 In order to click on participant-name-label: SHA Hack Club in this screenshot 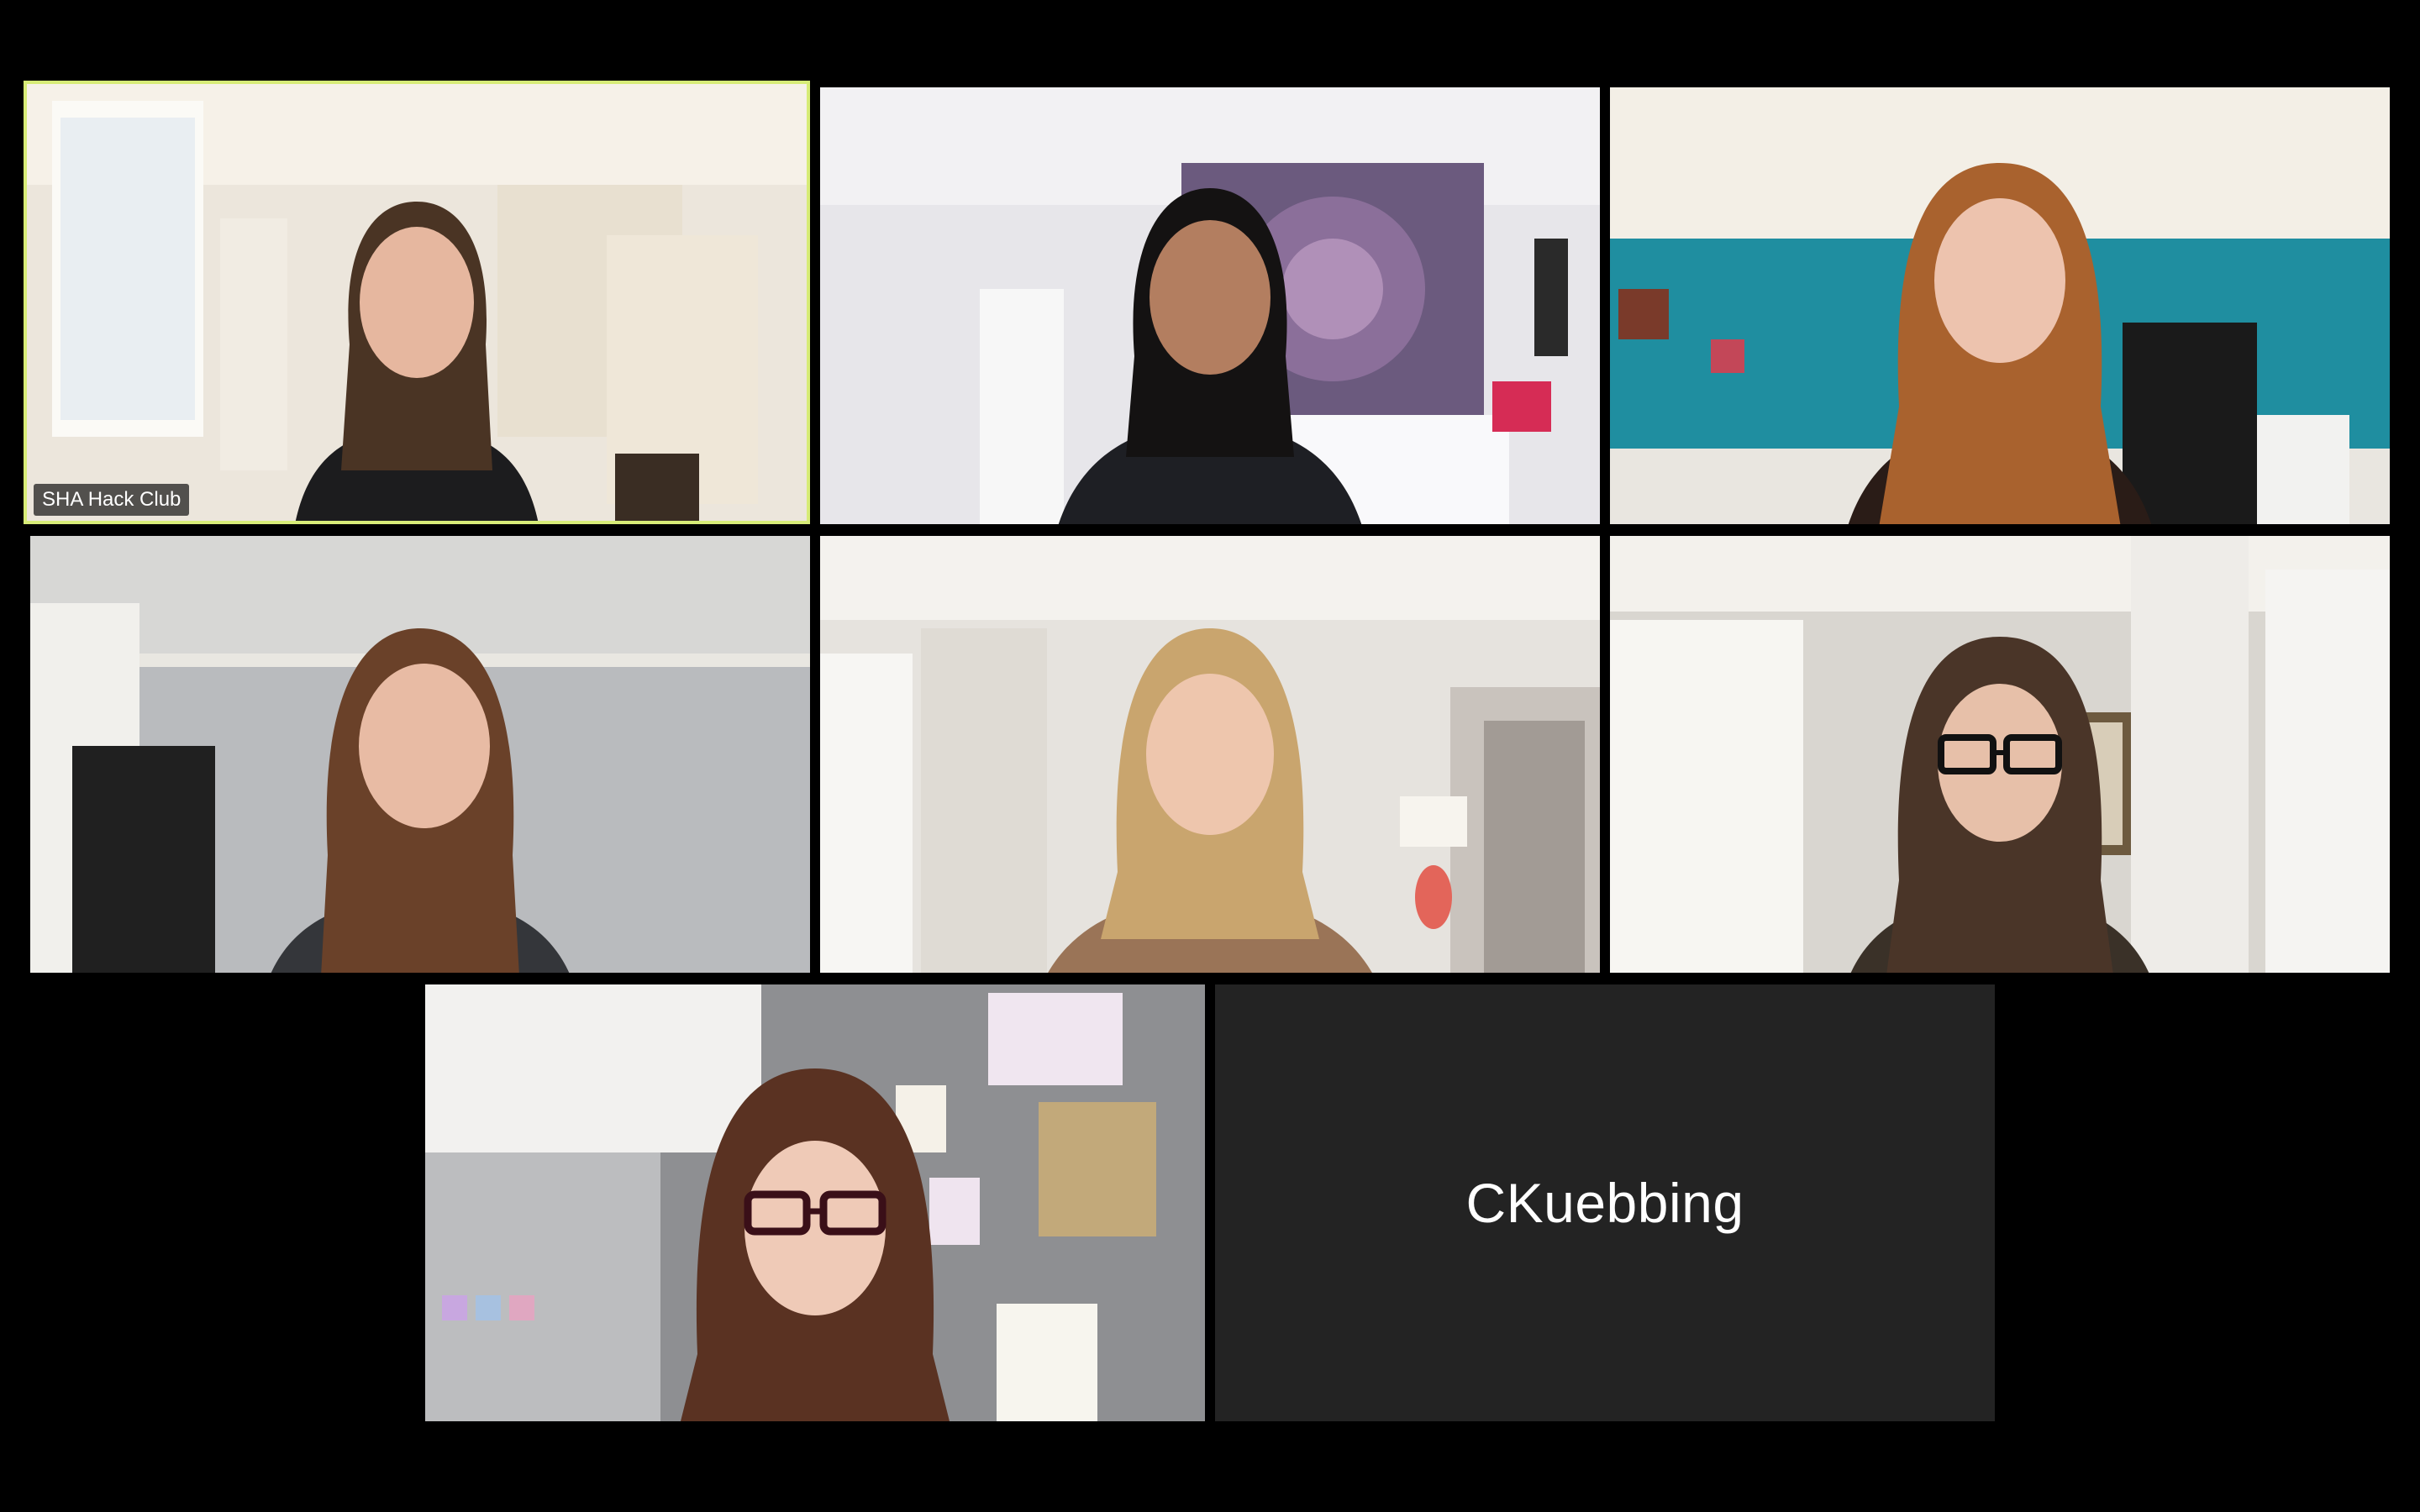, I will do `click(112, 500)`.